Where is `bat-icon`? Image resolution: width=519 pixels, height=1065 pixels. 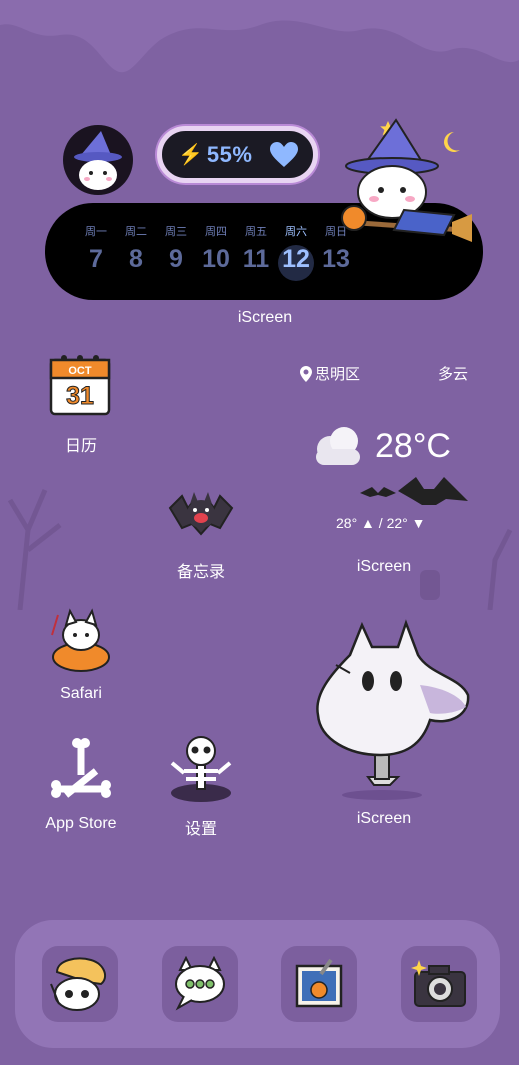 bat-icon is located at coordinates (201, 513).